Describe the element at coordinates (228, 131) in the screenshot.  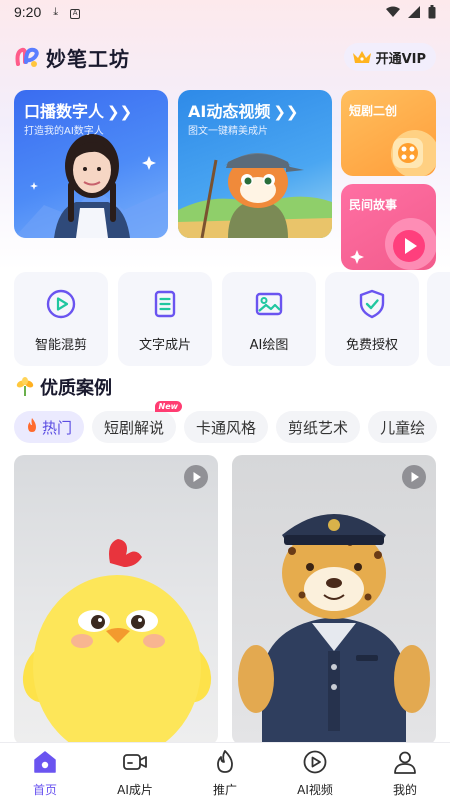
I see `ai-video-subtitle: 图文一键精美成片` at that location.